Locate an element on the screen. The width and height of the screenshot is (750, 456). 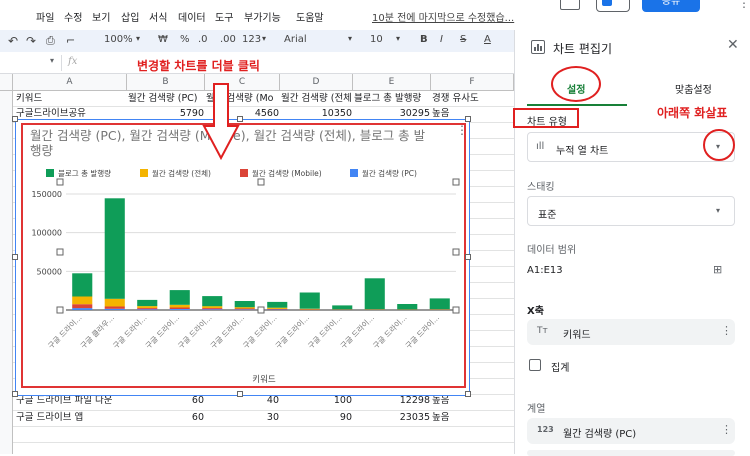
cell-b15: 60 is located at coordinates (166, 418).